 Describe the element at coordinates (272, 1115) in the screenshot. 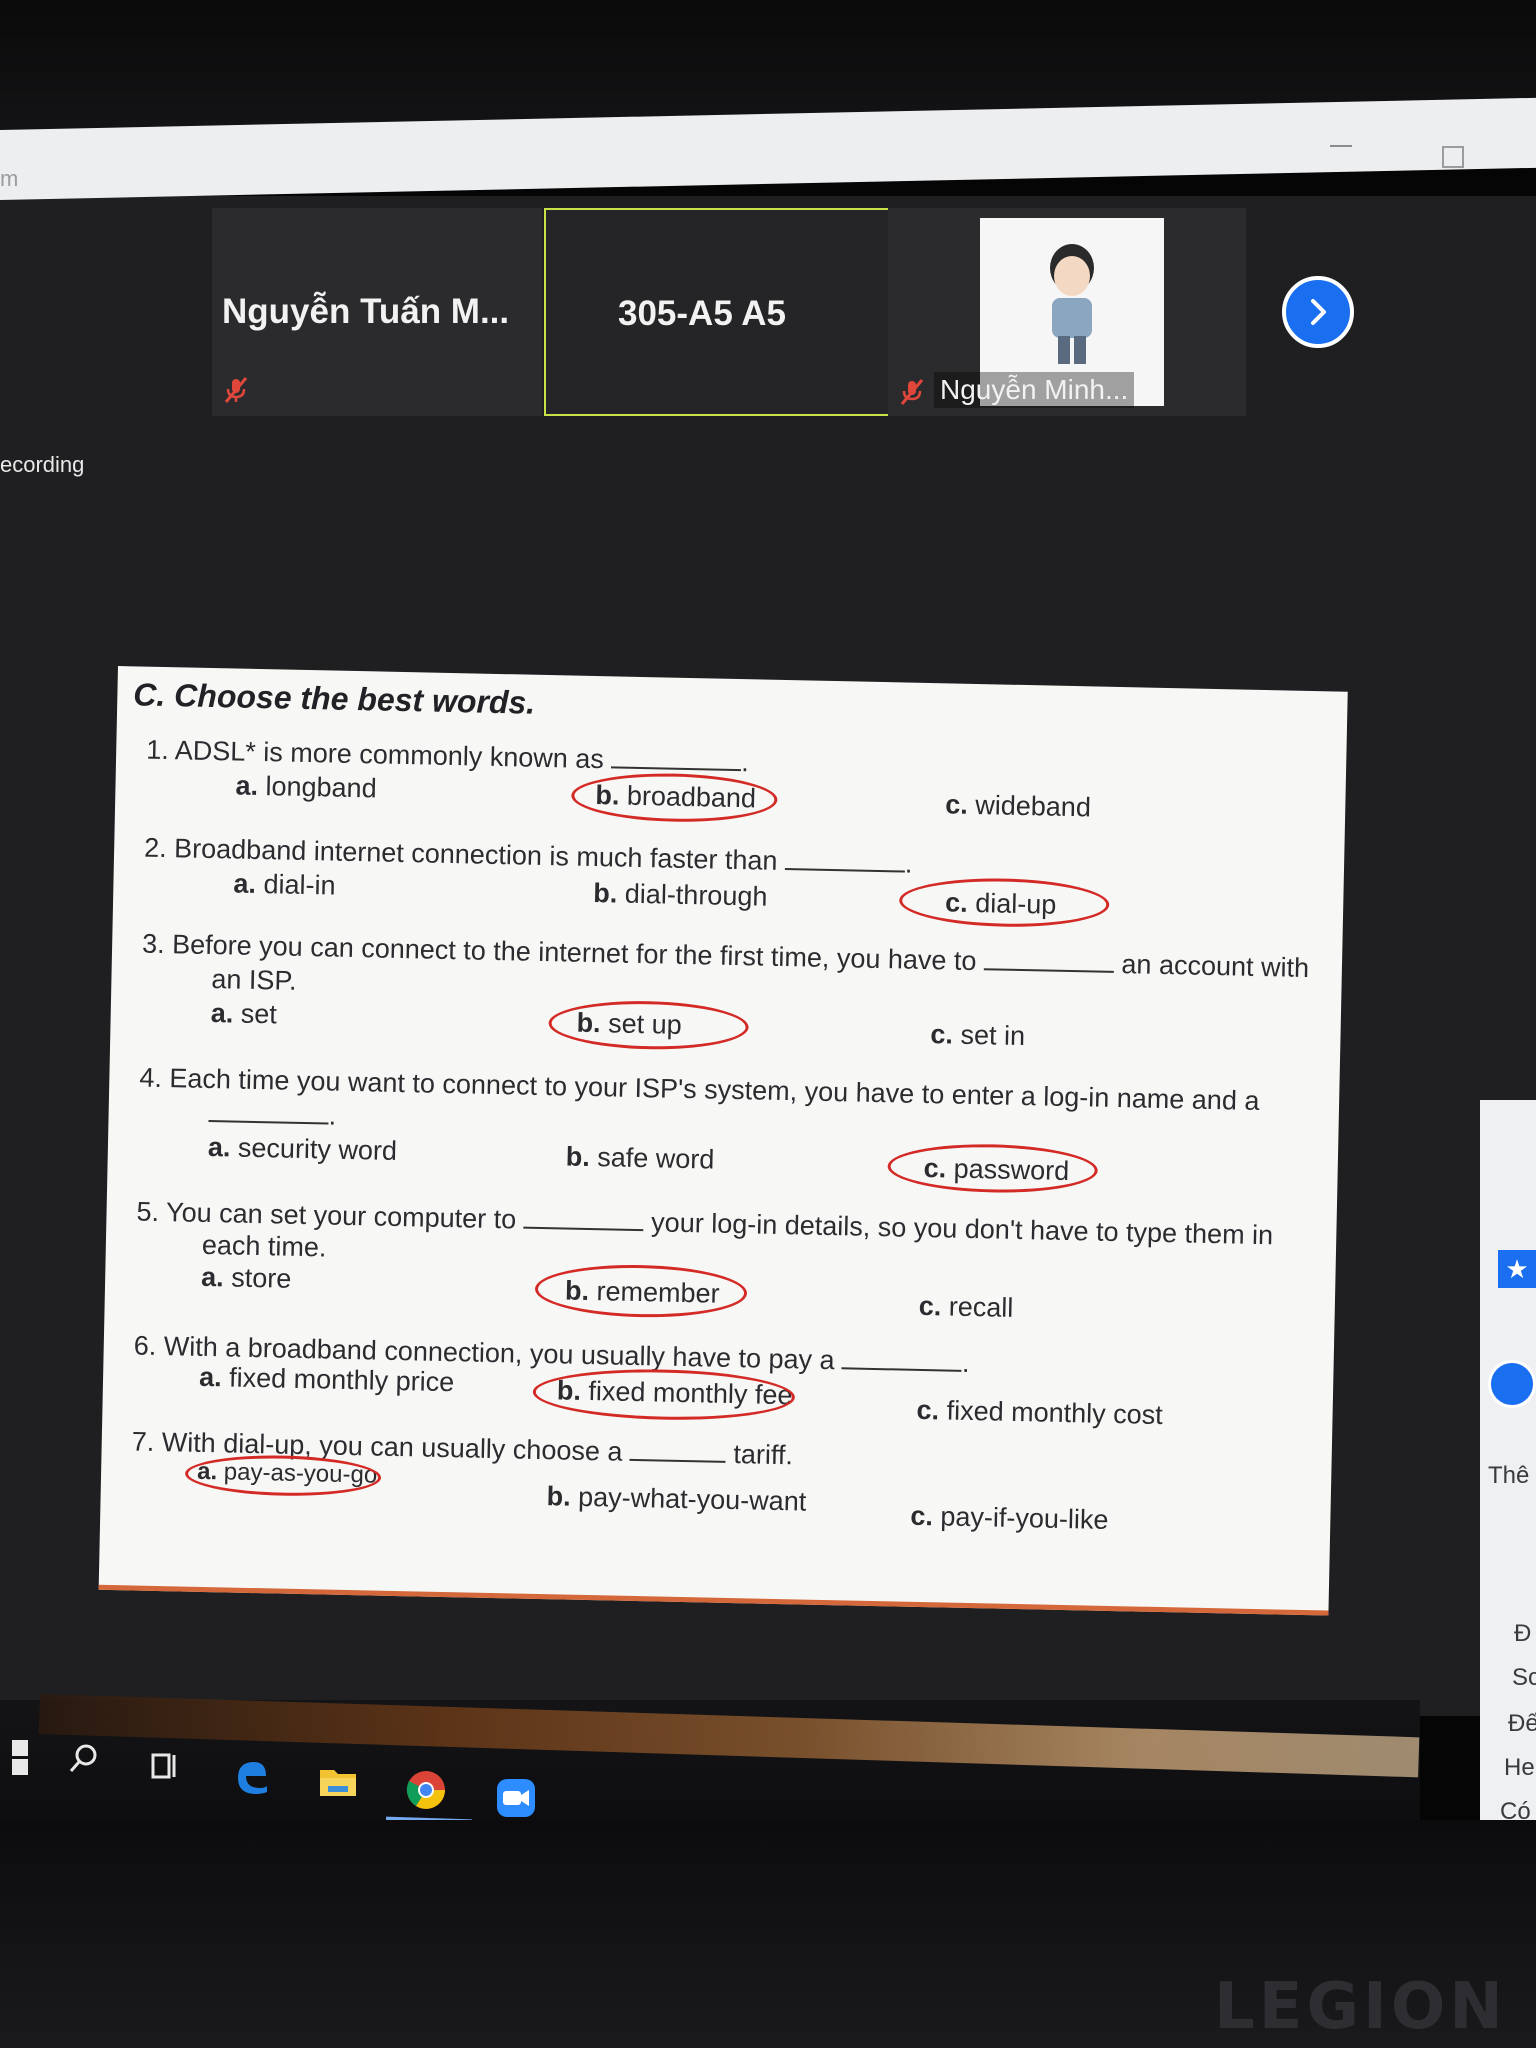

I see `question-4-stem-line2: .` at that location.